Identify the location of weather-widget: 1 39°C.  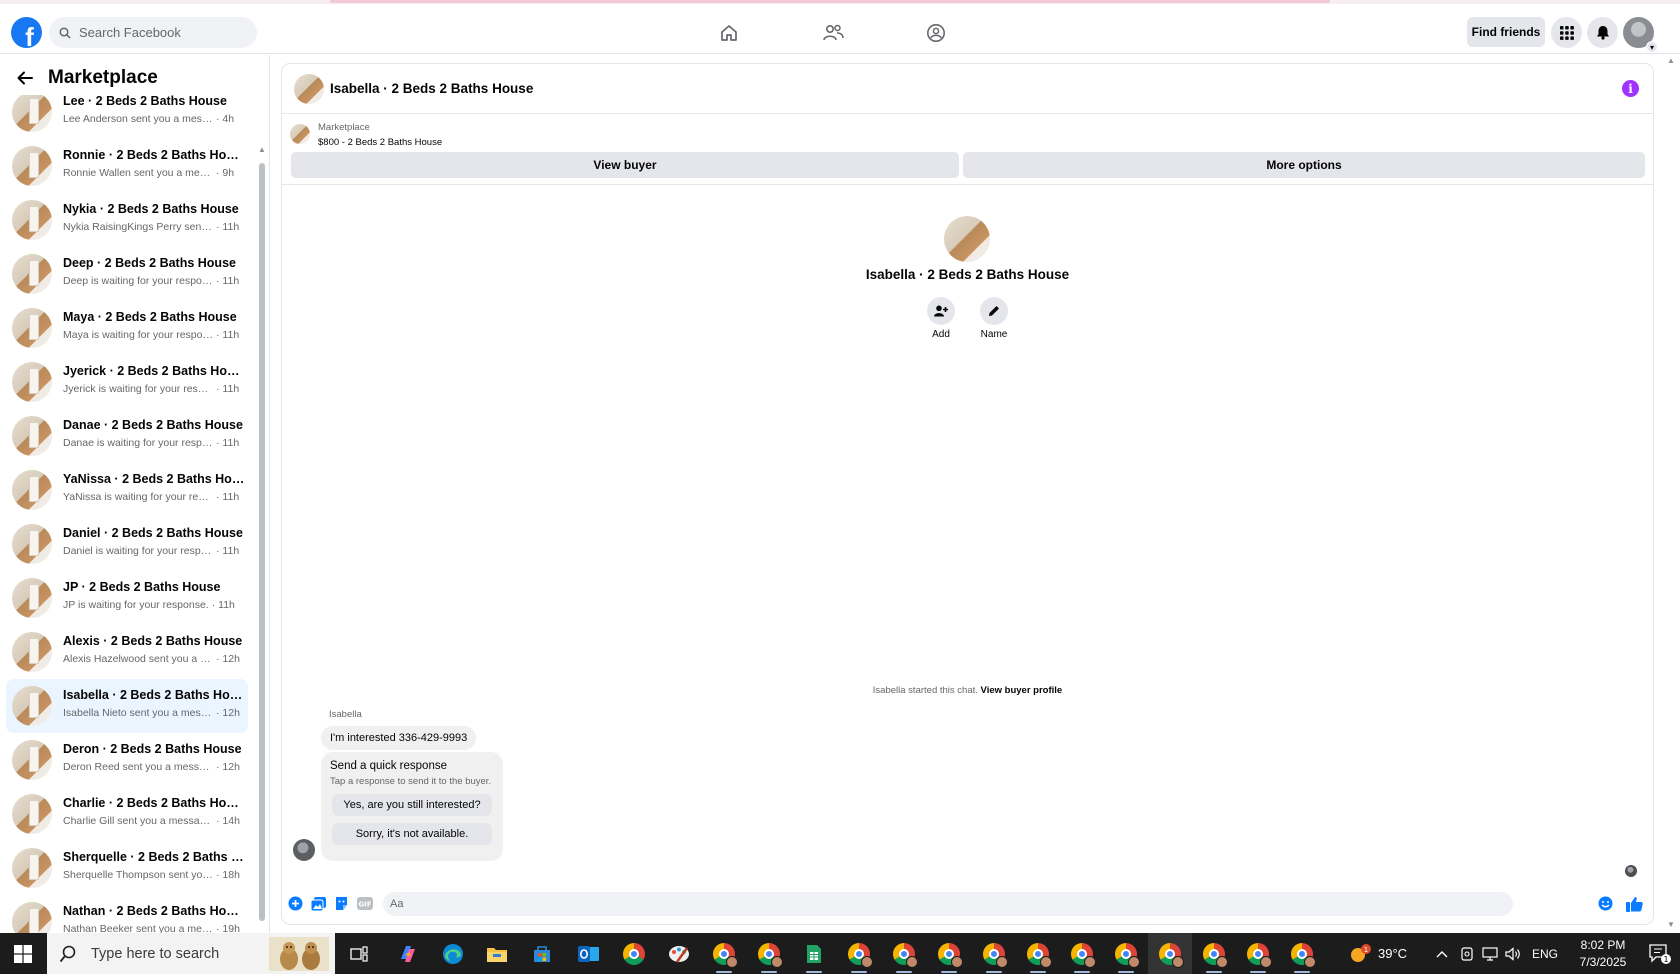
(1377, 953).